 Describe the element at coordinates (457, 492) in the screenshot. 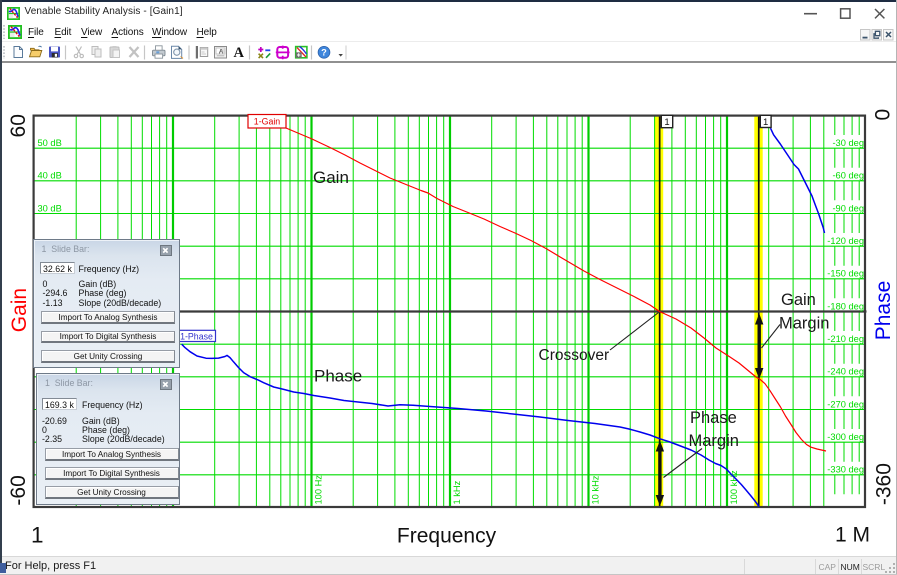

I see `svg-text: 1 kHz` at that location.